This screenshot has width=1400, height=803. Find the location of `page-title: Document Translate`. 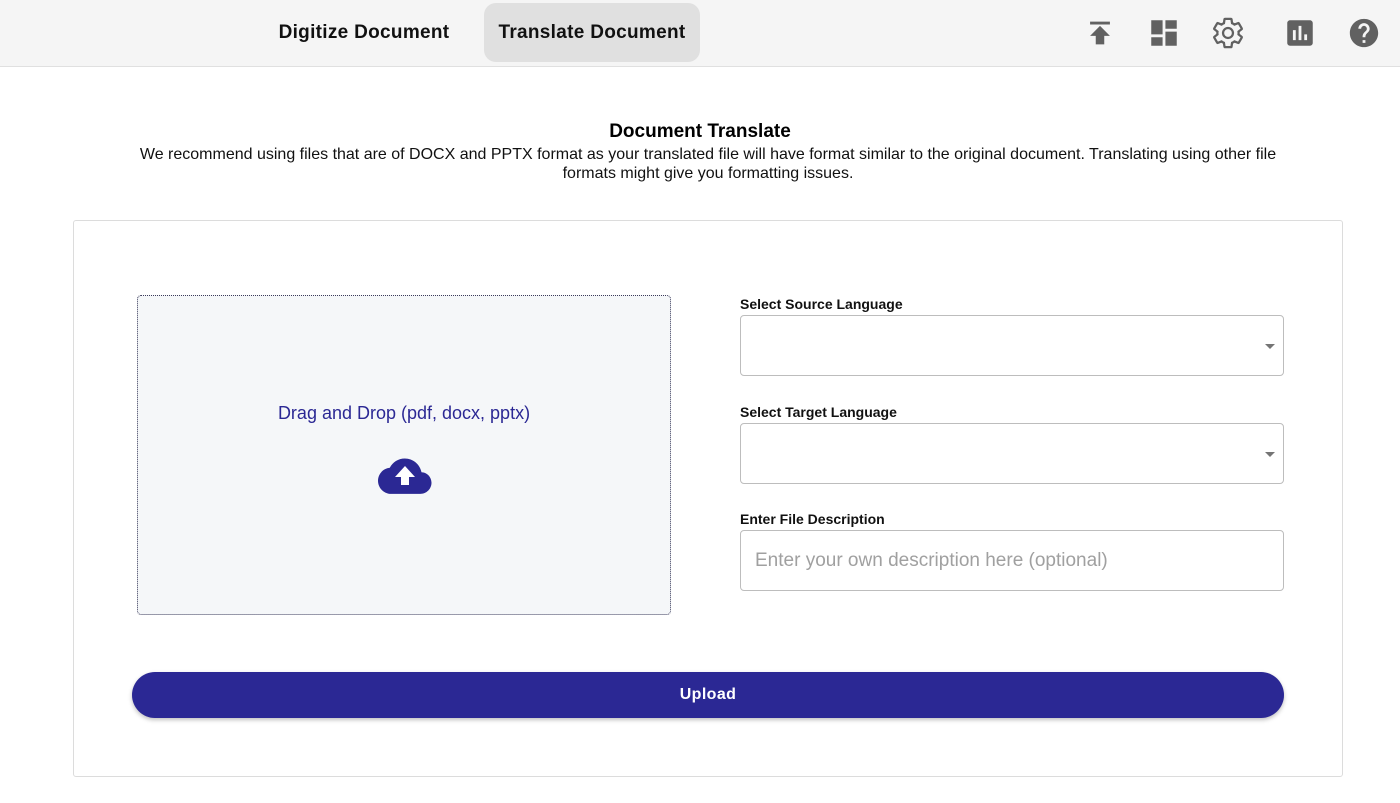

page-title: Document Translate is located at coordinates (700, 131).